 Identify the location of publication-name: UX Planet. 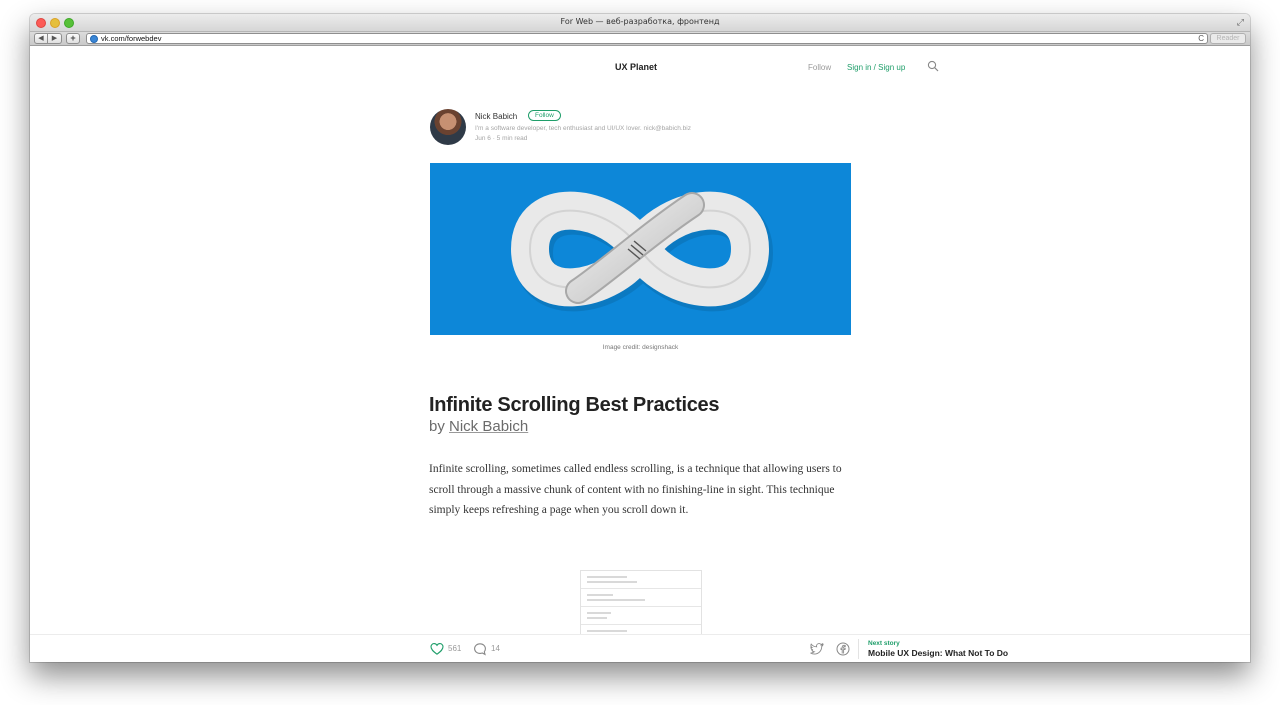
(636, 67).